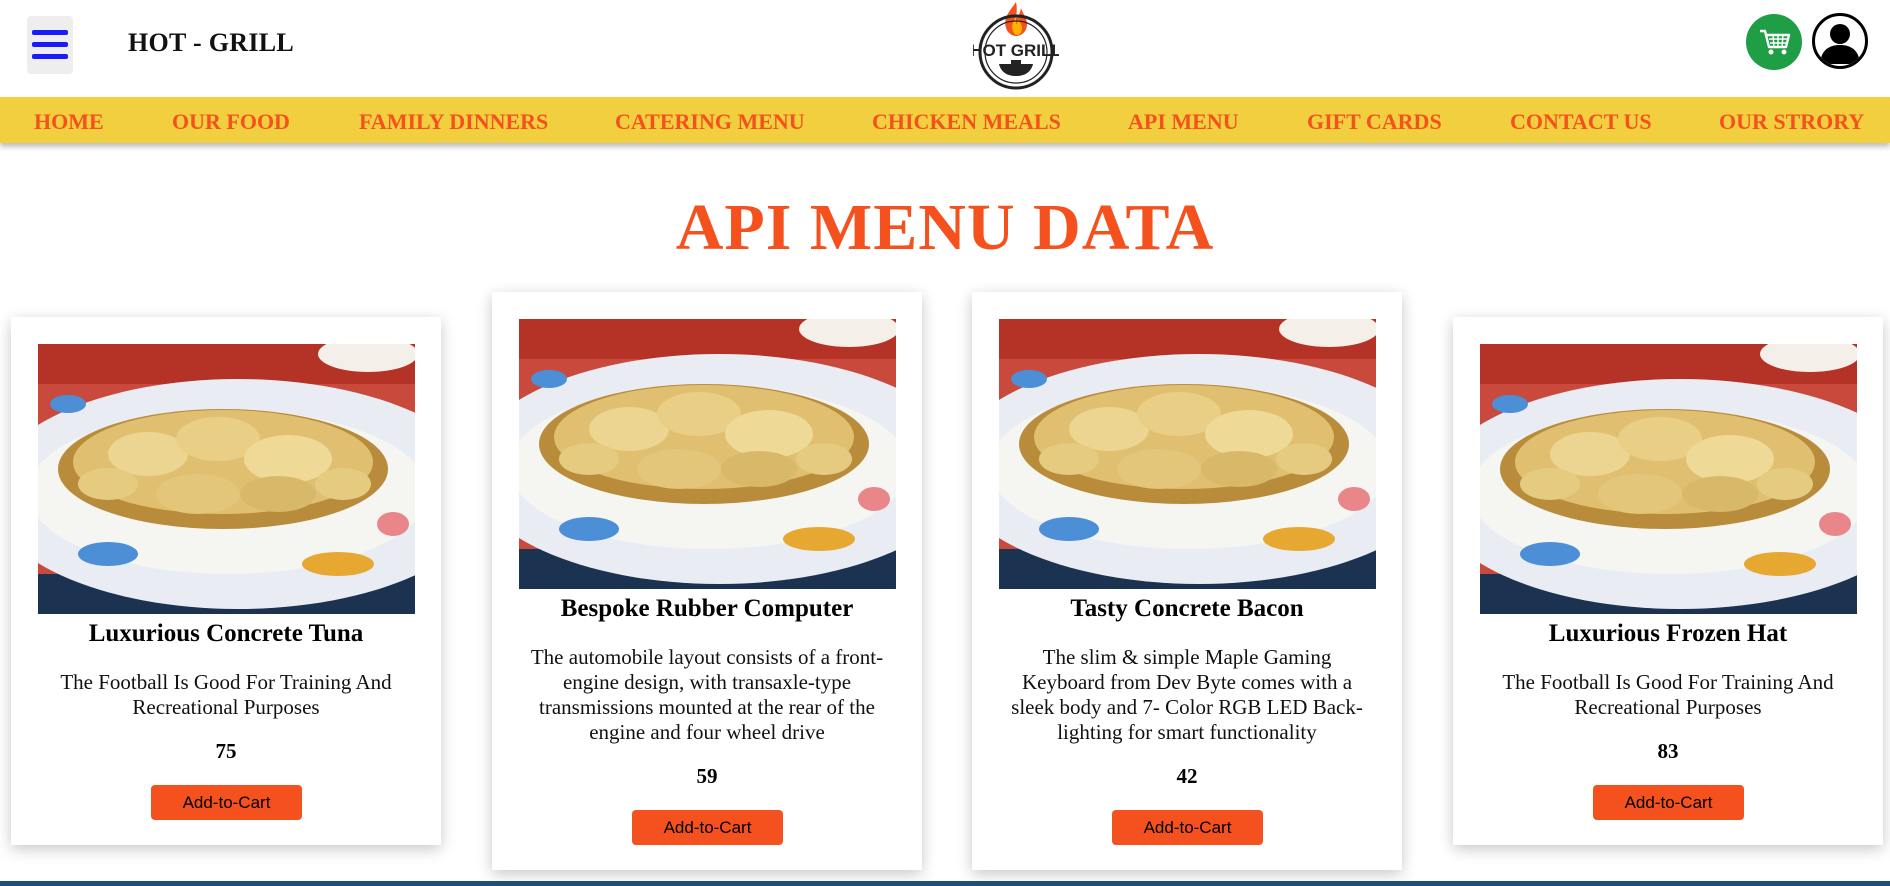  Describe the element at coordinates (1187, 682) in the screenshot. I see `desc-line: Keyboard from Dev Byte comes with a` at that location.